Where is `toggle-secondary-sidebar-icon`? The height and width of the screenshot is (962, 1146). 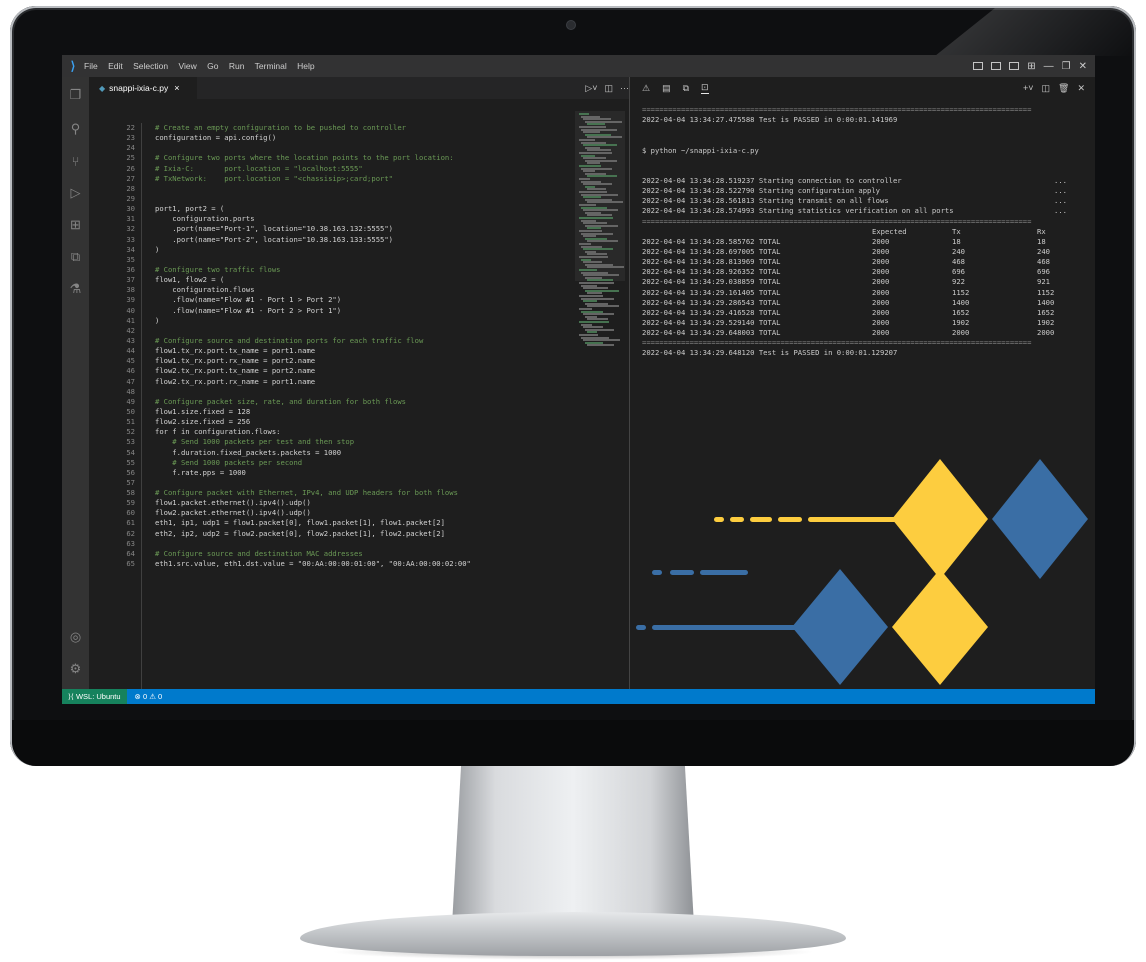 toggle-secondary-sidebar-icon is located at coordinates (1014, 66).